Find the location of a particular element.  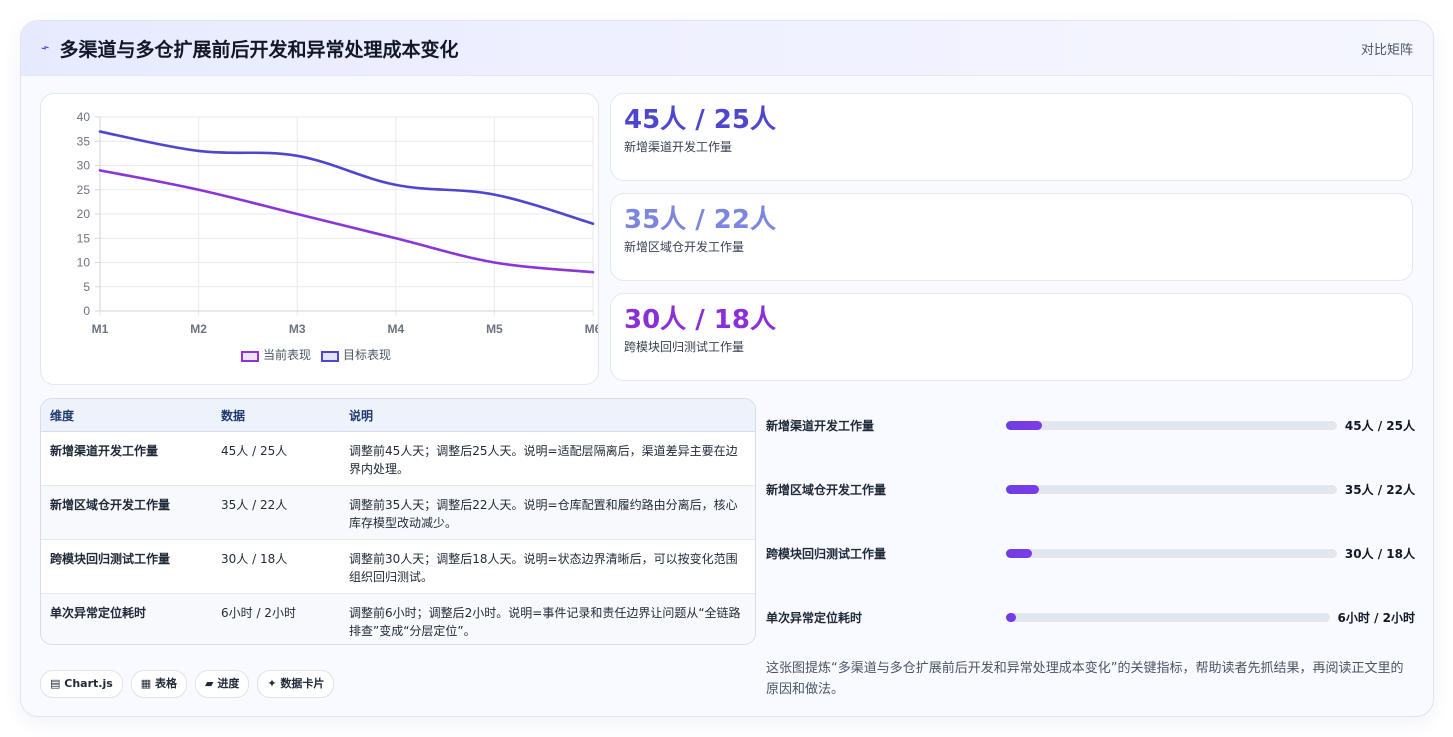

progress-row: 新增渠道开发工作量 45人 / 25人 is located at coordinates (1090, 425).